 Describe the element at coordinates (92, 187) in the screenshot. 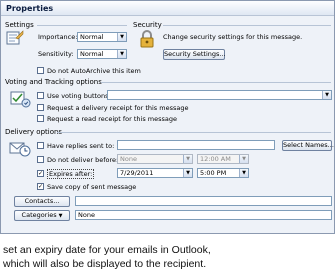

I see `save-copy-label: Save copy of sent message` at that location.